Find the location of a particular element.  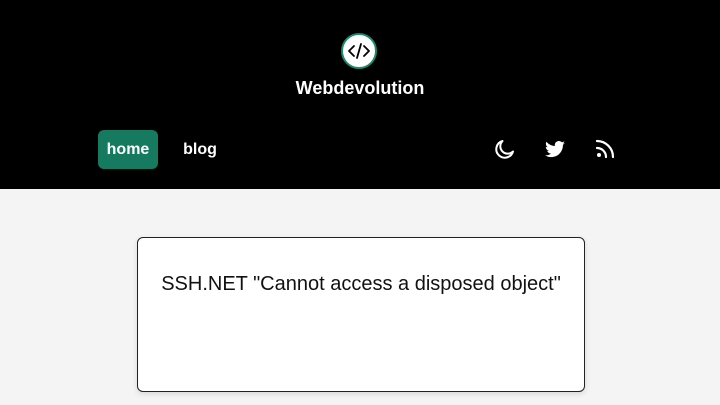

rss-link is located at coordinates (605, 149).